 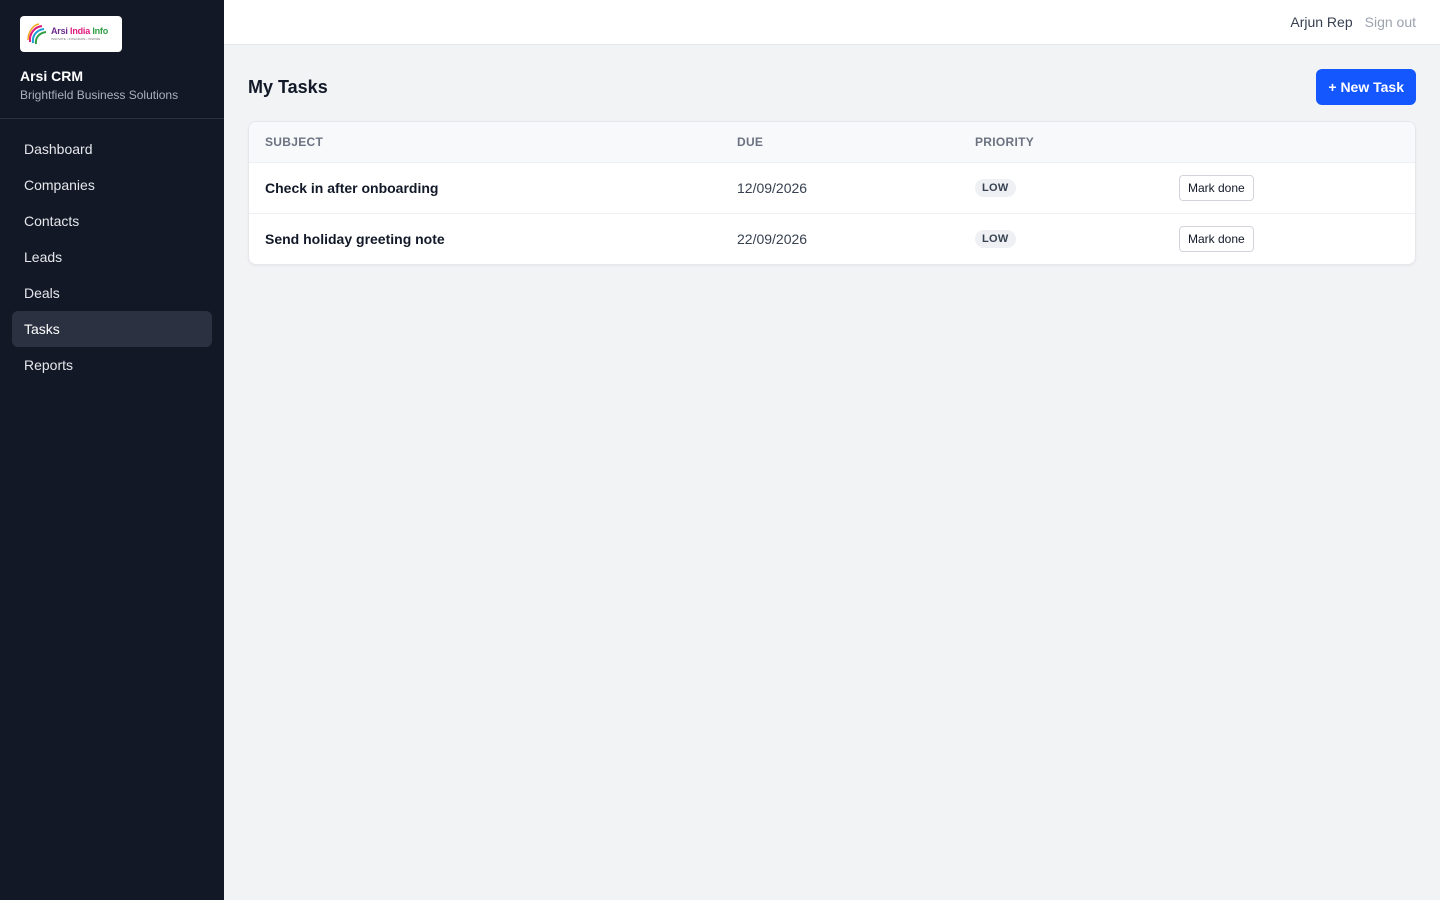 What do you see at coordinates (1321, 22) in the screenshot?
I see `current-user-name: Arjun Rep` at bounding box center [1321, 22].